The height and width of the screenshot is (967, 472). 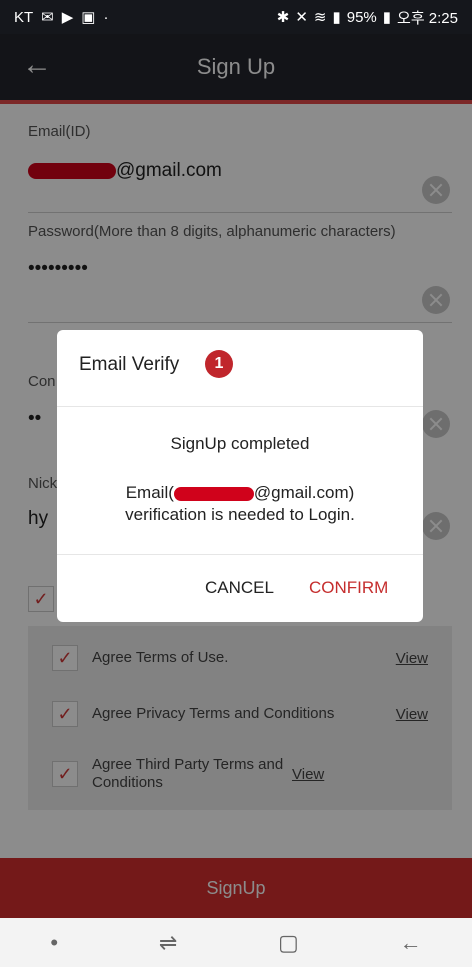 I want to click on home-icon: ▢, so click(x=288, y=943).